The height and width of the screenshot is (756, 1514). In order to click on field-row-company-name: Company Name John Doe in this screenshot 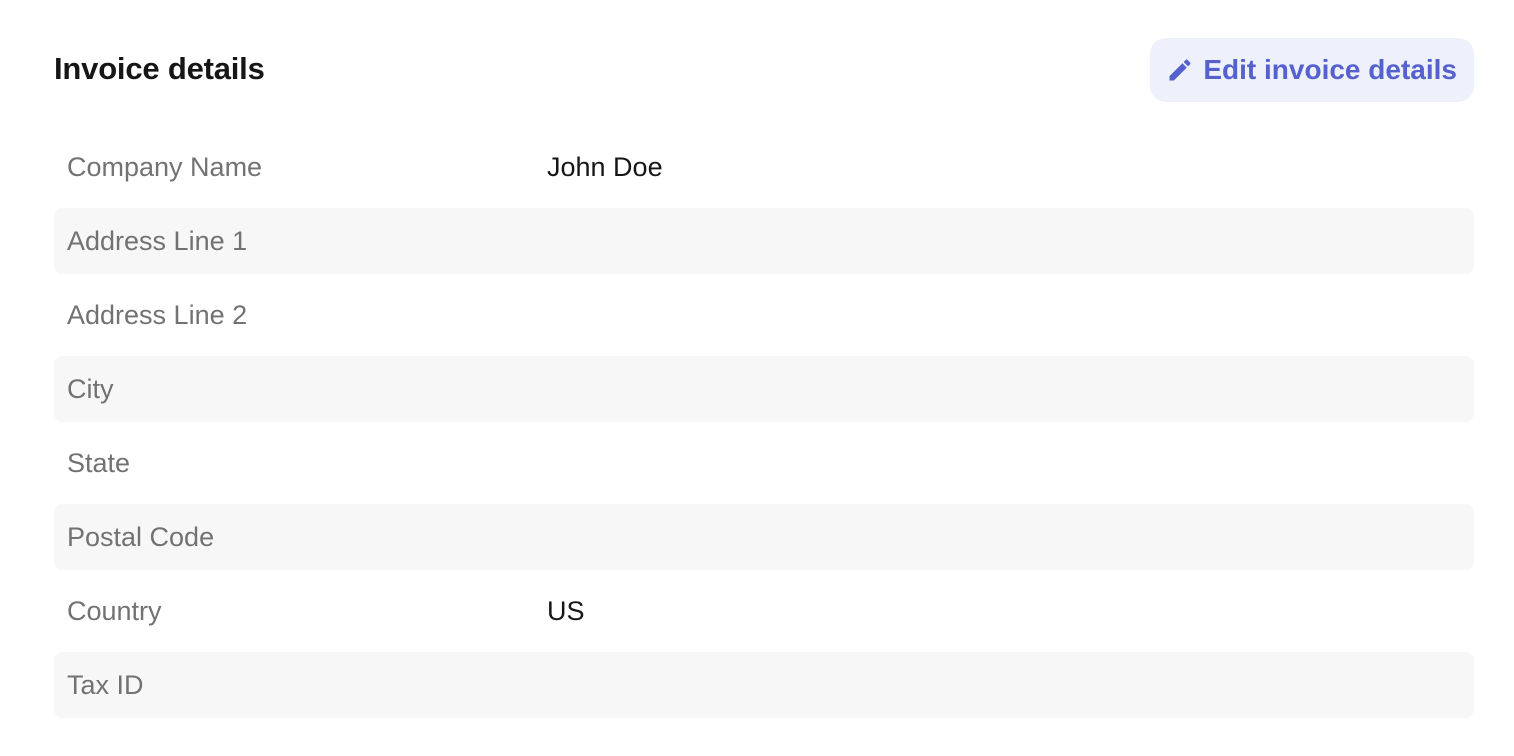, I will do `click(764, 167)`.